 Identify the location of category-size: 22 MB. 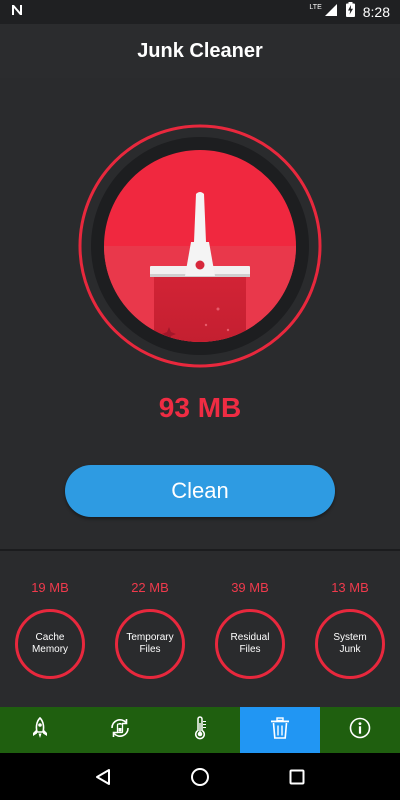
(150, 587).